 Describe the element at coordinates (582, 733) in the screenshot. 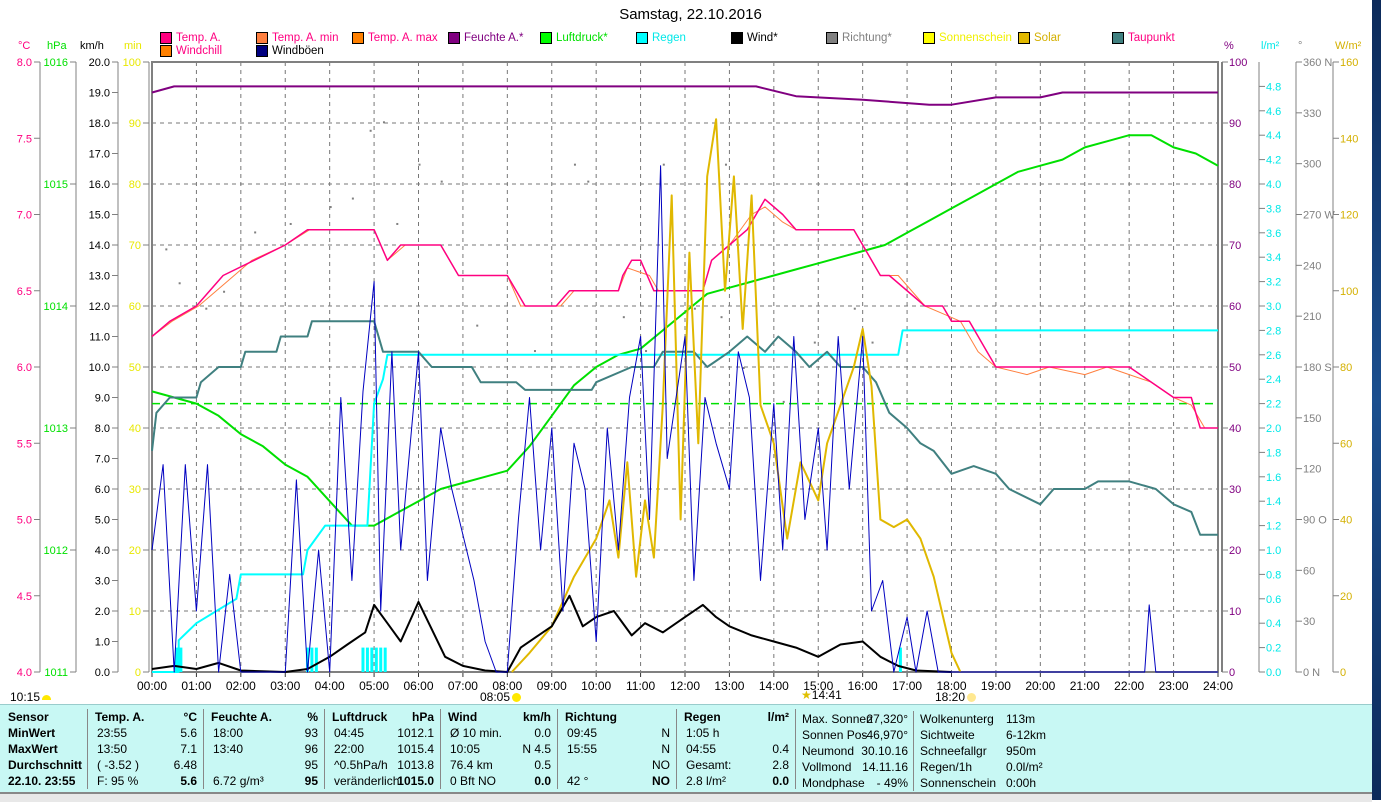

I see `cell-label: 09:45` at that location.